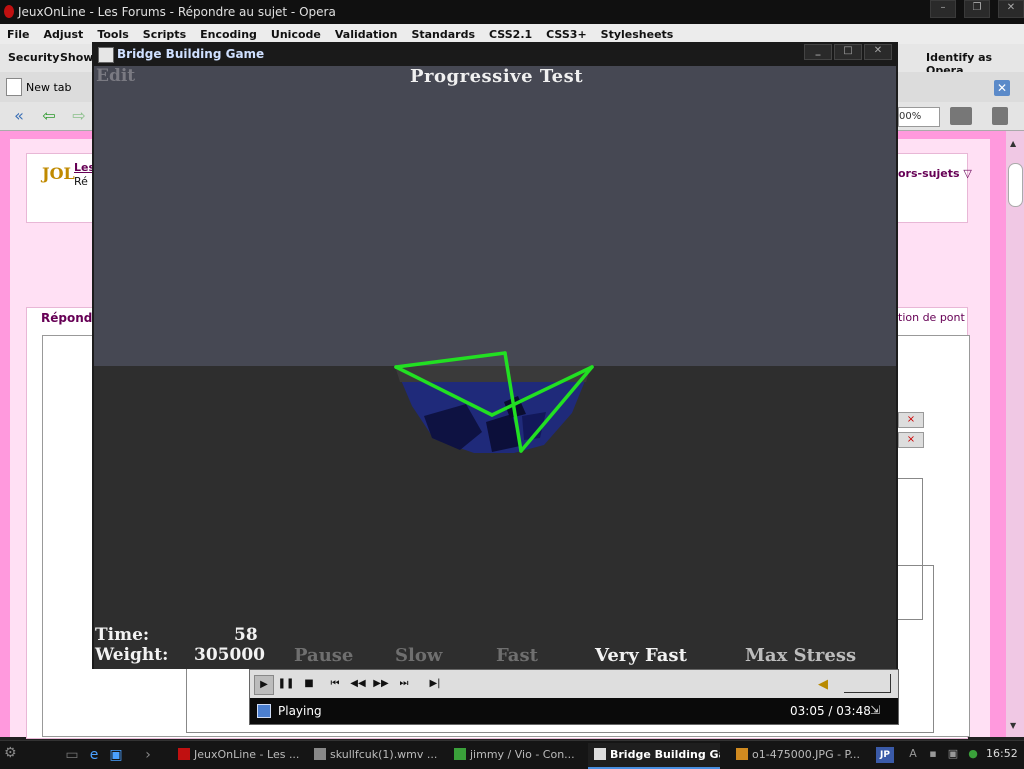 Image resolution: width=1024 pixels, height=769 pixels. Describe the element at coordinates (76, 57) in the screenshot. I see `show-button: Show` at that location.